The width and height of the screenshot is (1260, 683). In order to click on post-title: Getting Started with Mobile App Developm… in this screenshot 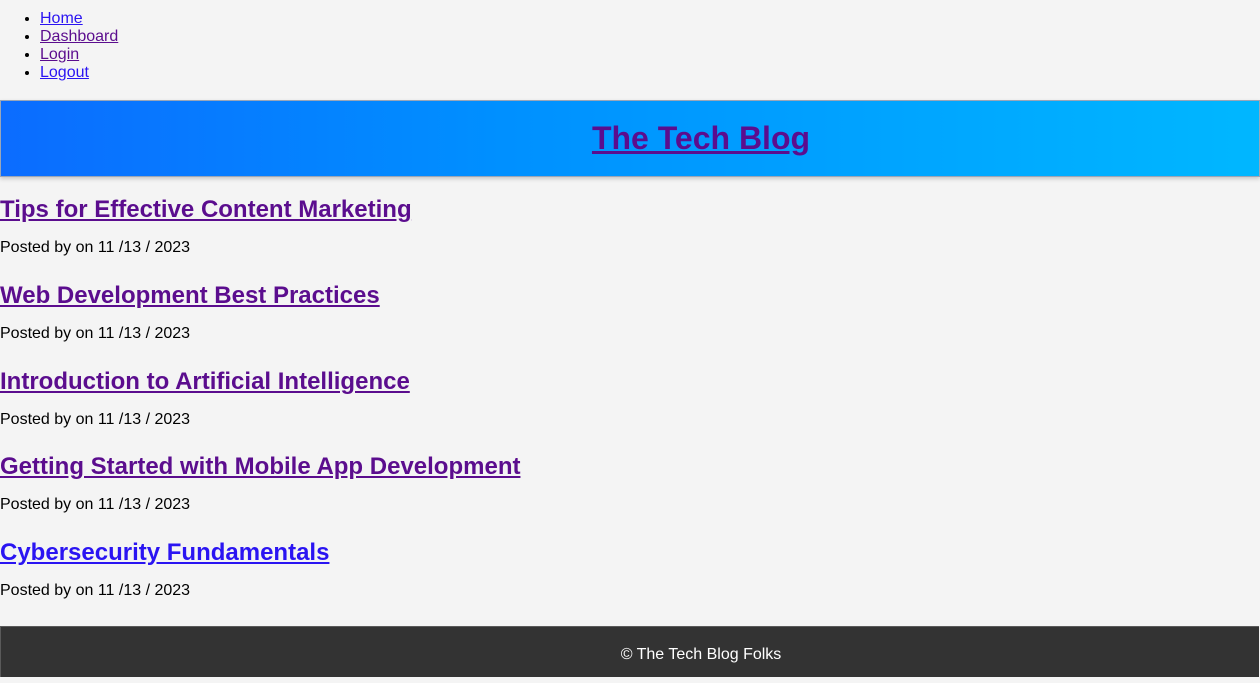, I will do `click(260, 467)`.